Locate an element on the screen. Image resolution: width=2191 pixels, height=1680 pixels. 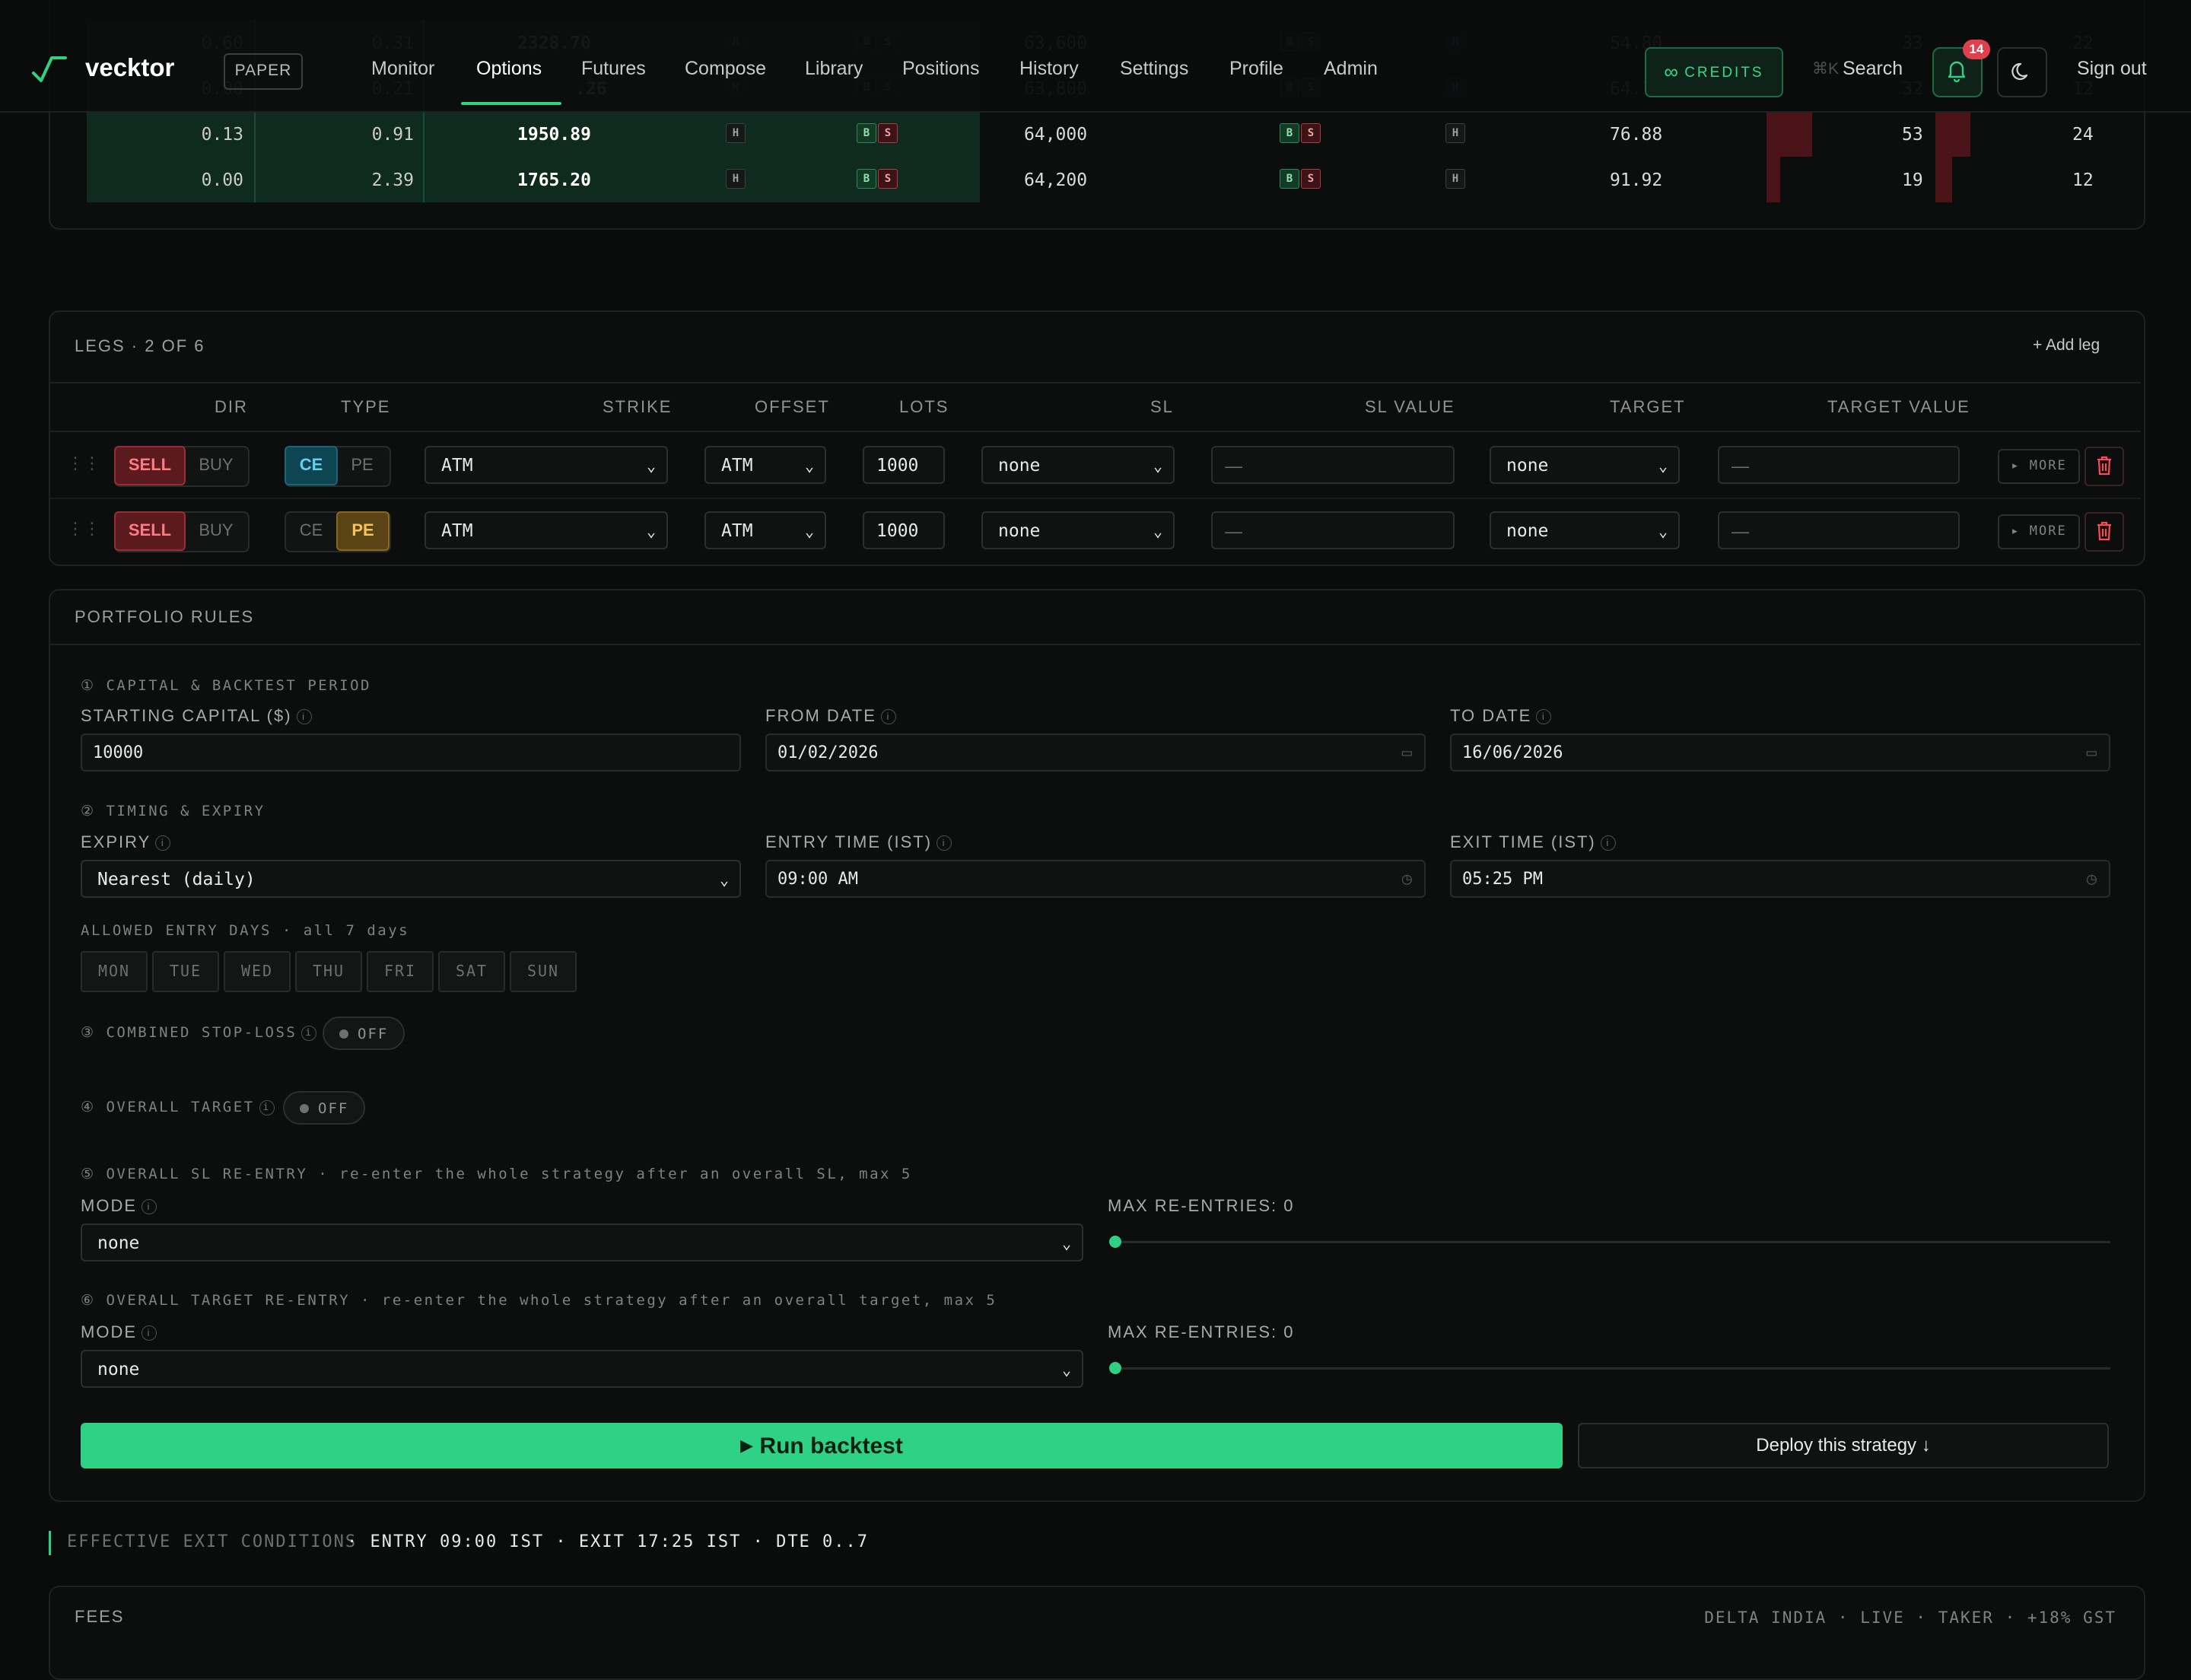
exit-time-input: 05:25 PM ◷ is located at coordinates (1780, 879).